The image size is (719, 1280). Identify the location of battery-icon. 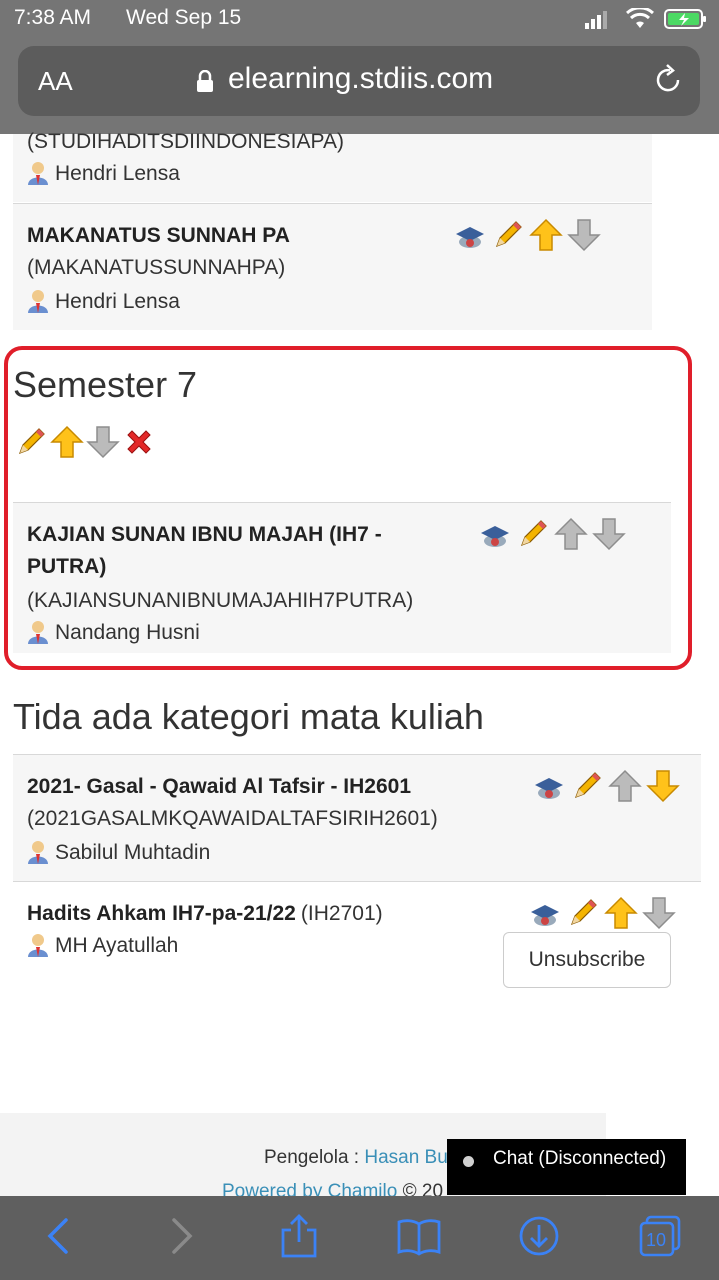
(685, 19).